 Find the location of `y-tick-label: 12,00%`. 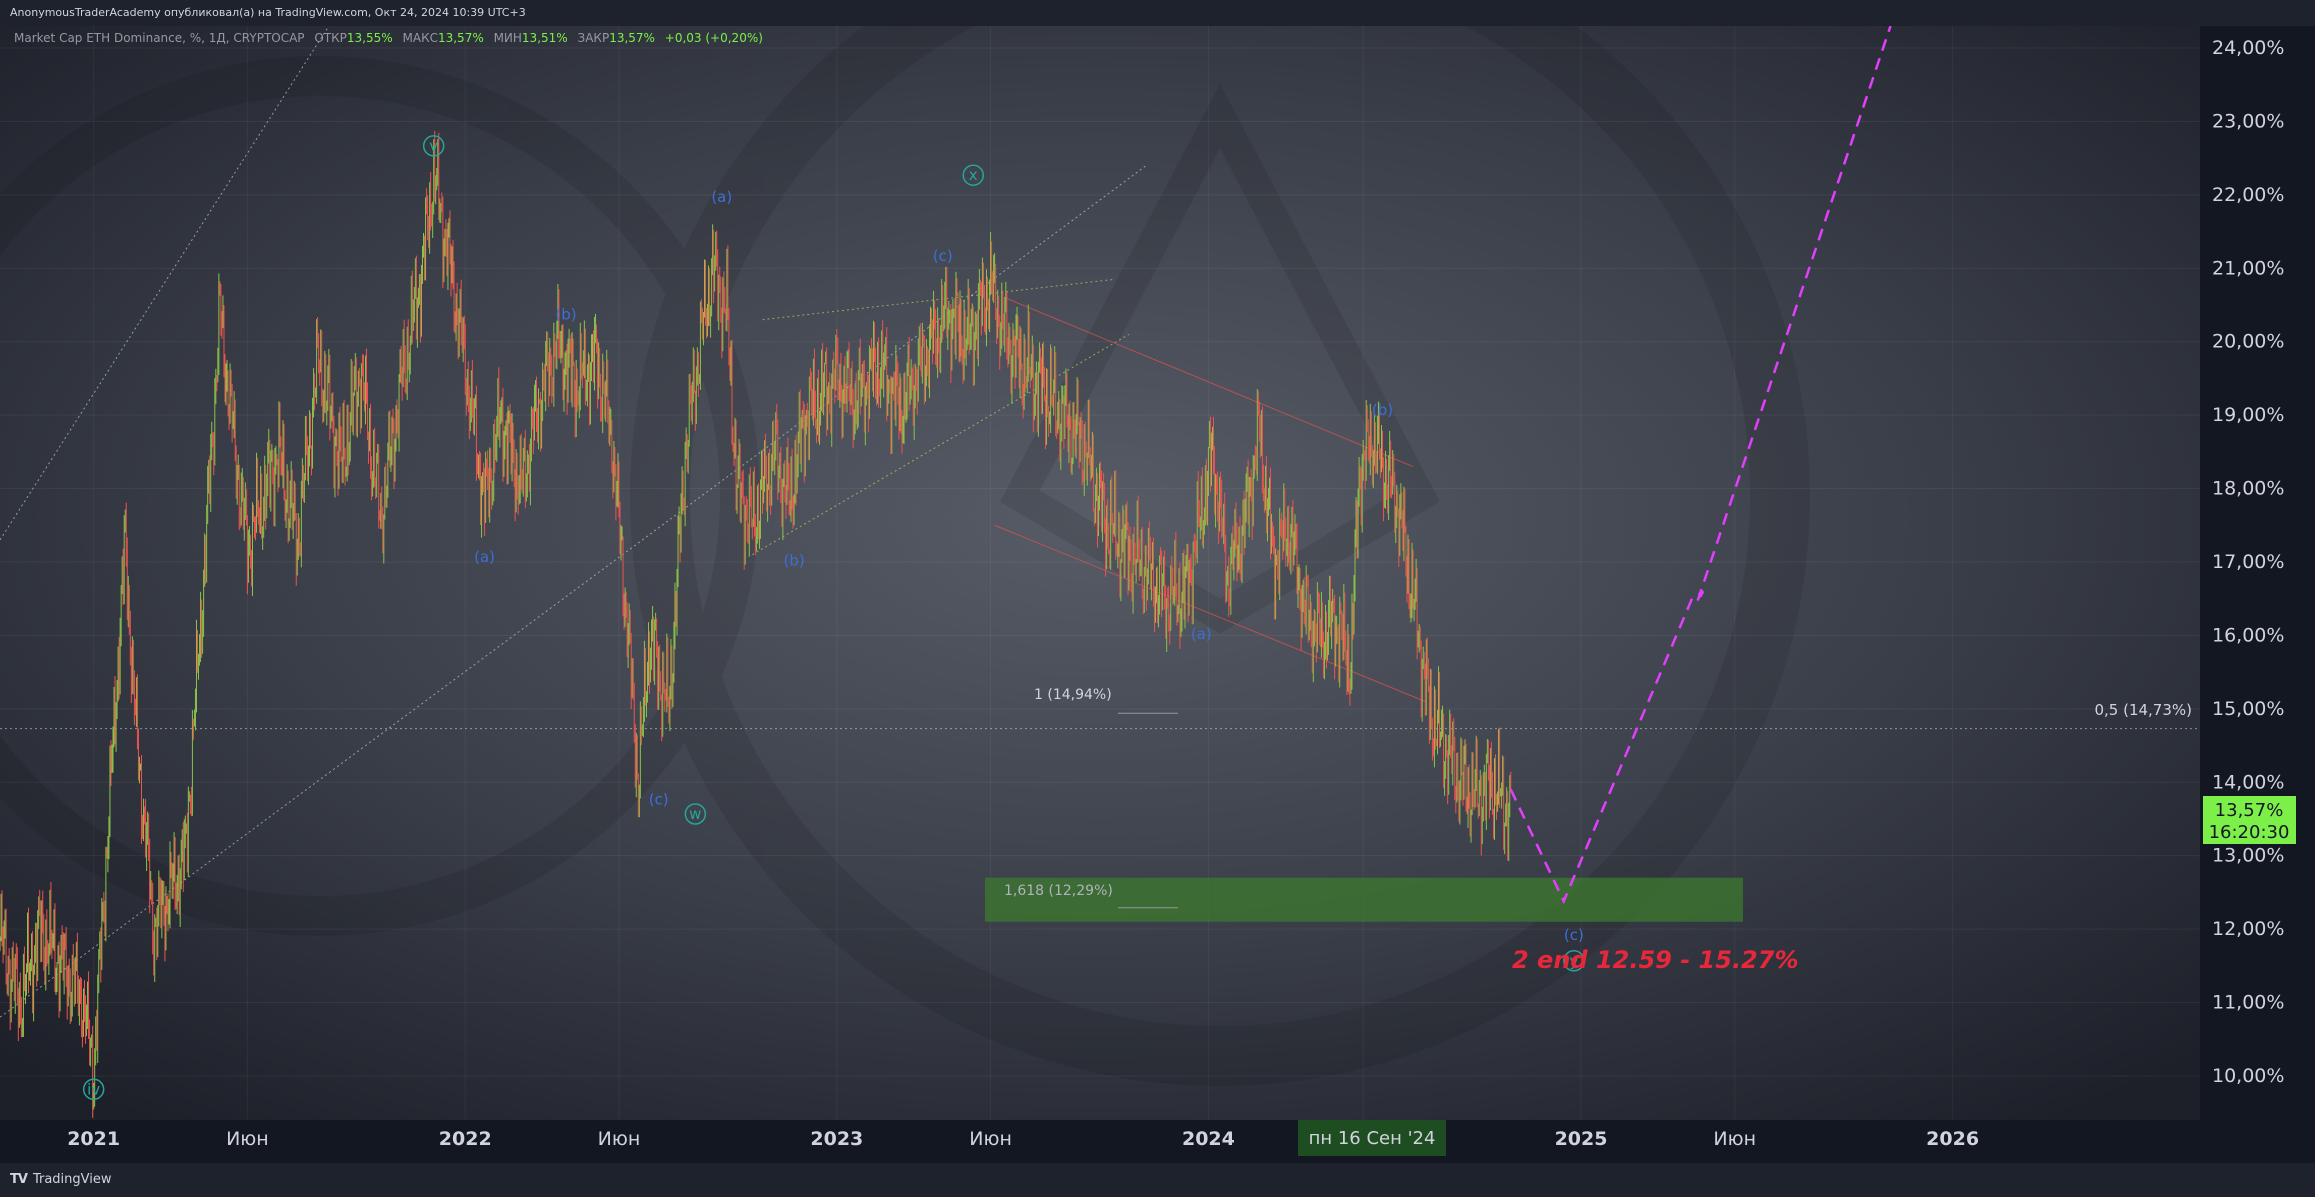

y-tick-label: 12,00% is located at coordinates (2248, 929).